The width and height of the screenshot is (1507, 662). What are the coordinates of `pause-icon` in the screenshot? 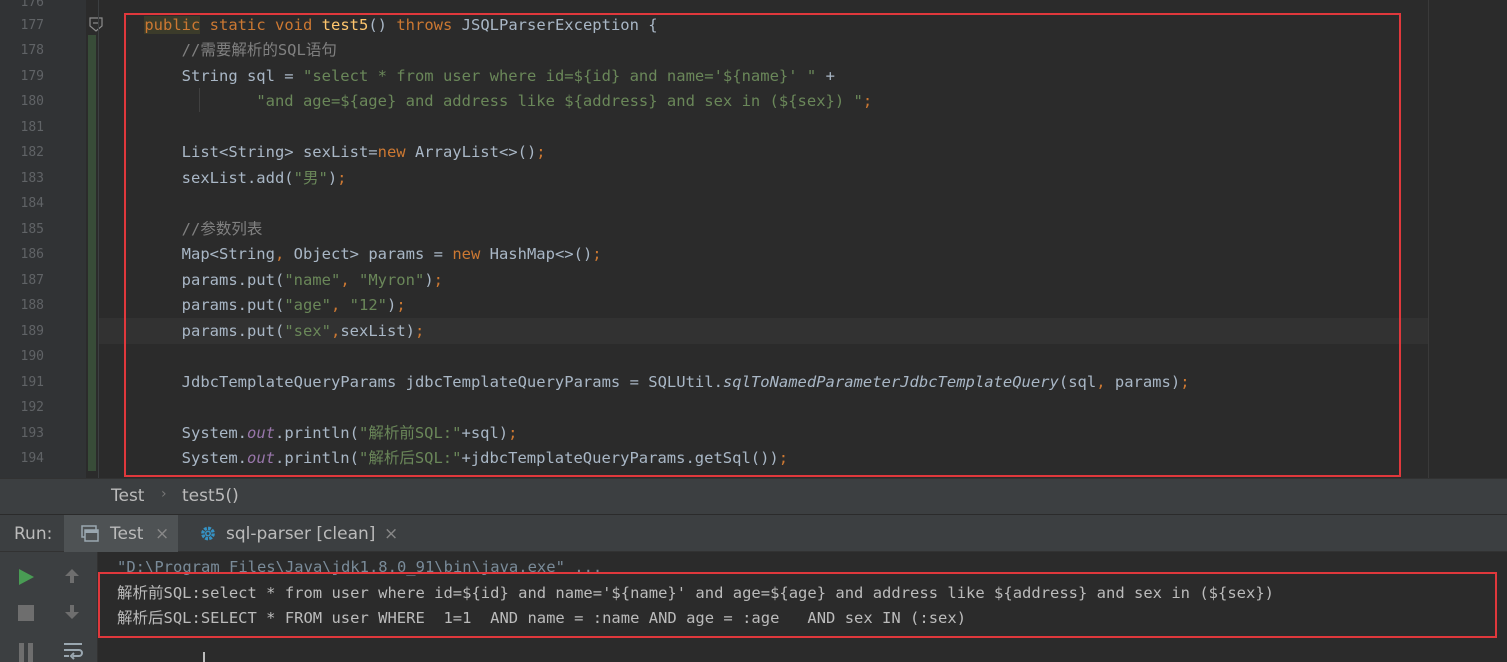 It's located at (26, 652).